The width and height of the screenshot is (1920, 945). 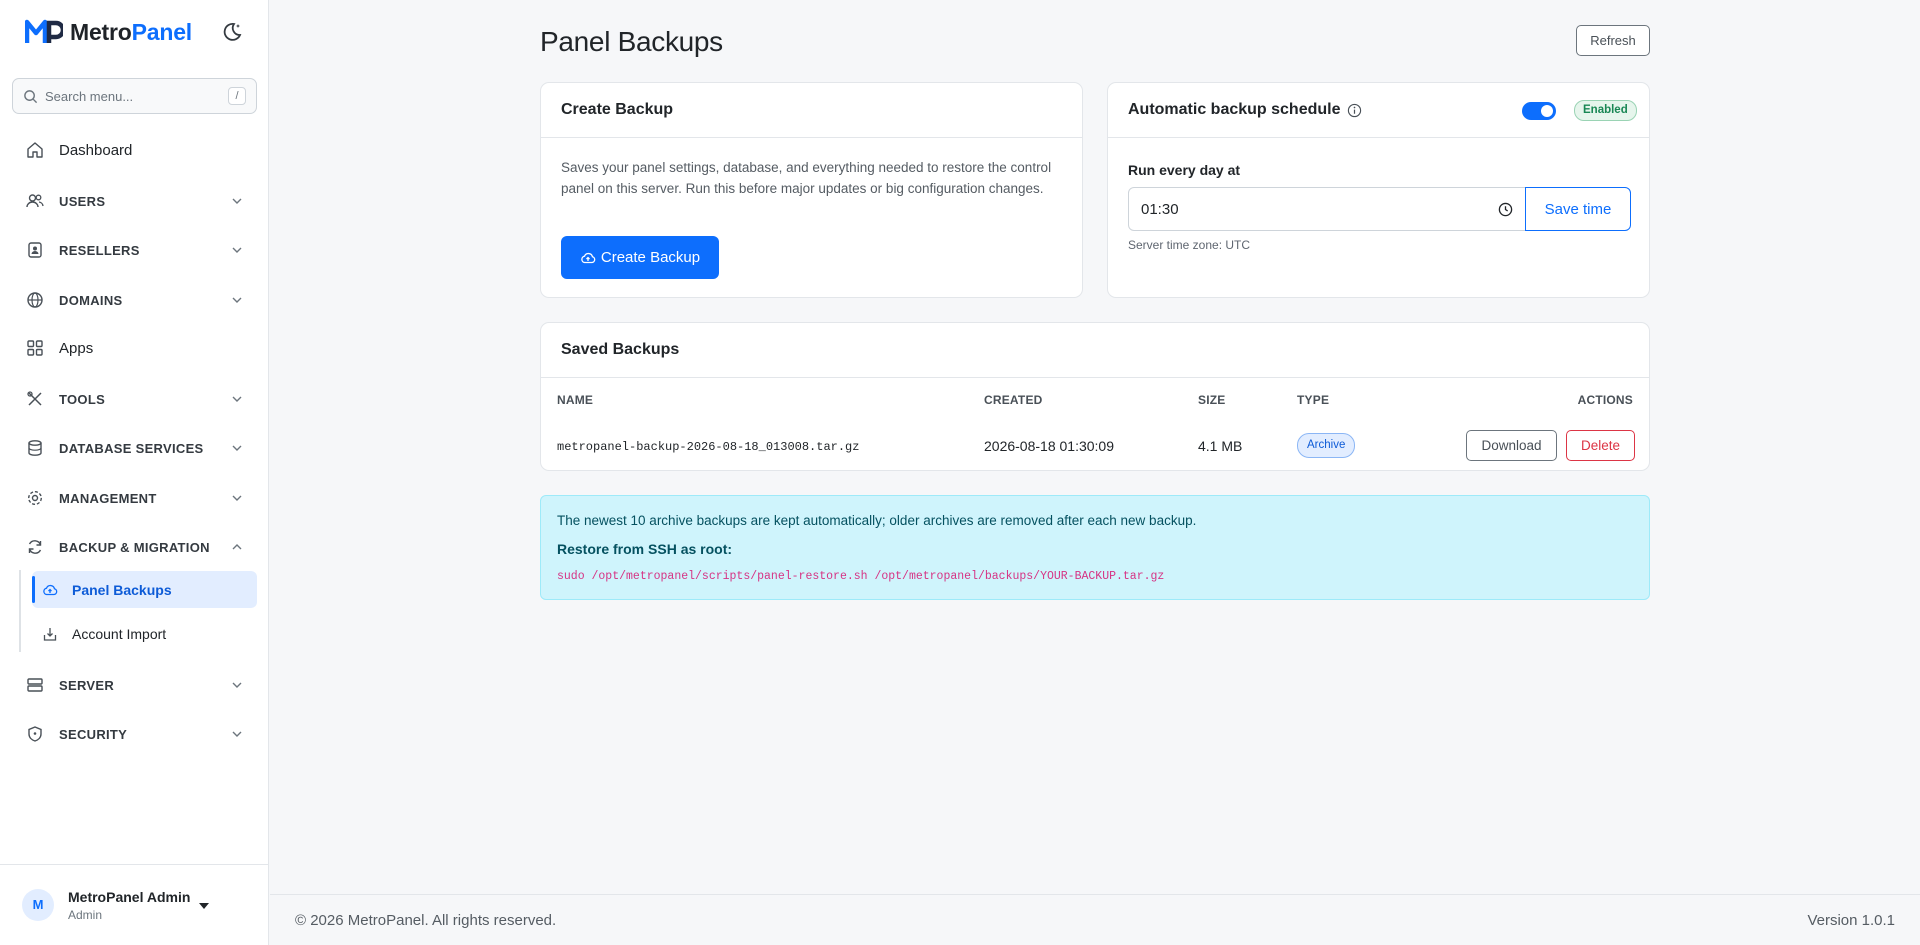 I want to click on brand-name: MetroPanel, so click(x=131, y=31).